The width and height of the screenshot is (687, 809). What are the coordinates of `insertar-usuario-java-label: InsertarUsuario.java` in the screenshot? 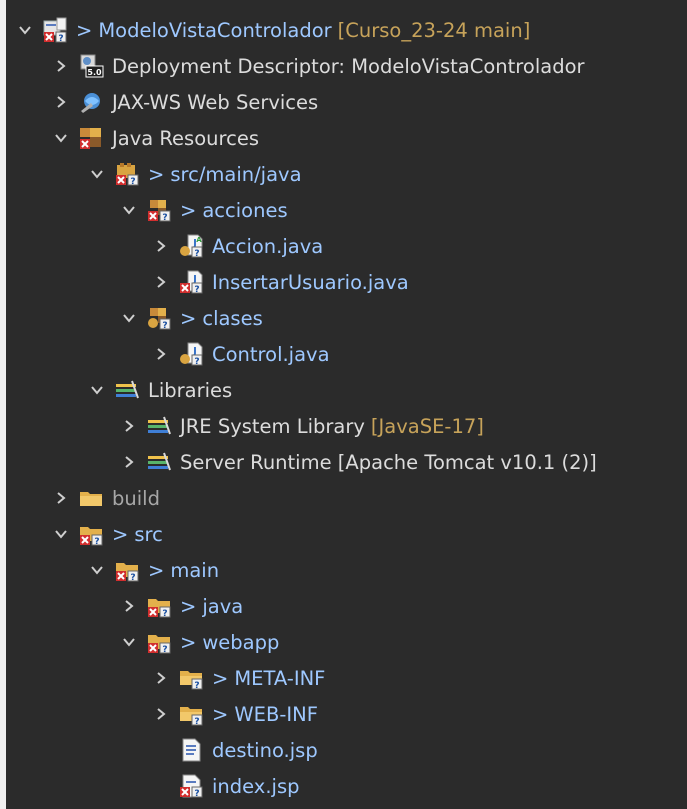 It's located at (310, 282).